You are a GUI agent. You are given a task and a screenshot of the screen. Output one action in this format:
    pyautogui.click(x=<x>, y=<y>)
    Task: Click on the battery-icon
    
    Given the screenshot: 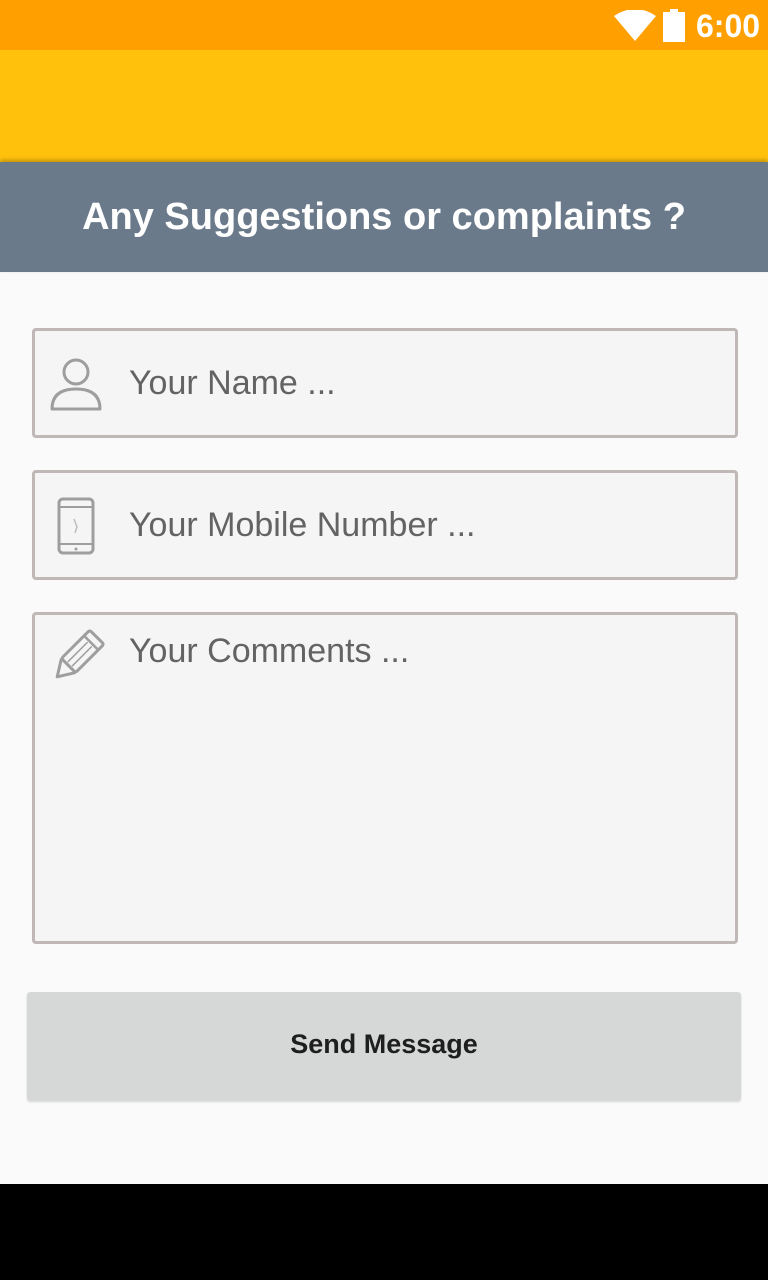 What is the action you would take?
    pyautogui.click(x=674, y=25)
    